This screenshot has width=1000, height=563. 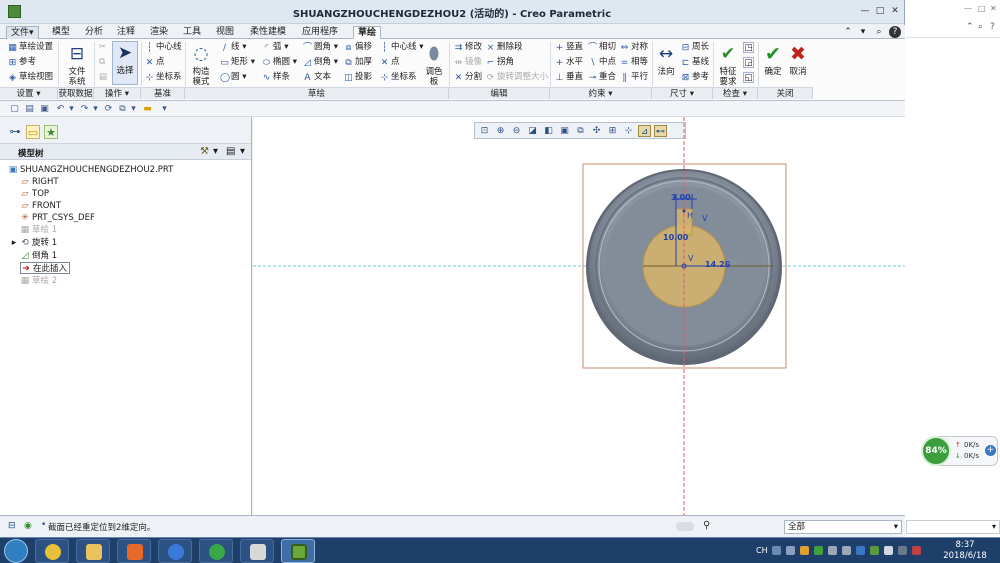 What do you see at coordinates (233, 77) in the screenshot?
I see `circle-button: ◯圆 ▾` at bounding box center [233, 77].